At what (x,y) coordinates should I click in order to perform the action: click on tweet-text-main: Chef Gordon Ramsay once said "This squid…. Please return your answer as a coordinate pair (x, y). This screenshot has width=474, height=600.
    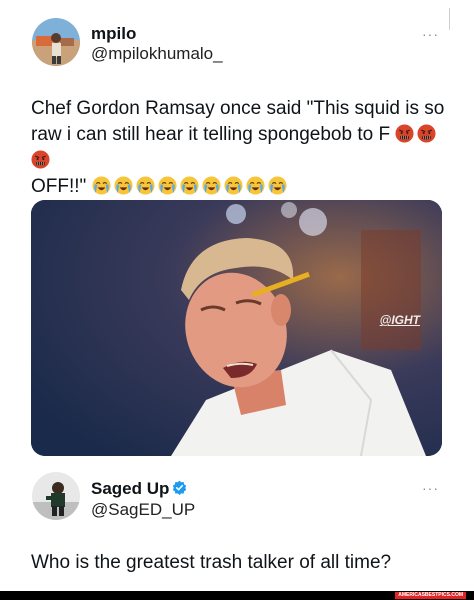
    Looking at the image, I should click on (238, 121).